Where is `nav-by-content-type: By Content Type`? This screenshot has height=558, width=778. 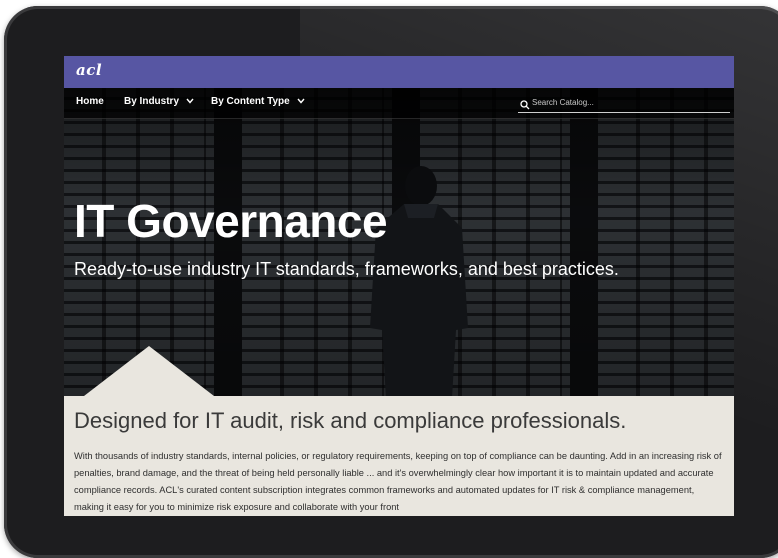
nav-by-content-type: By Content Type is located at coordinates (258, 101).